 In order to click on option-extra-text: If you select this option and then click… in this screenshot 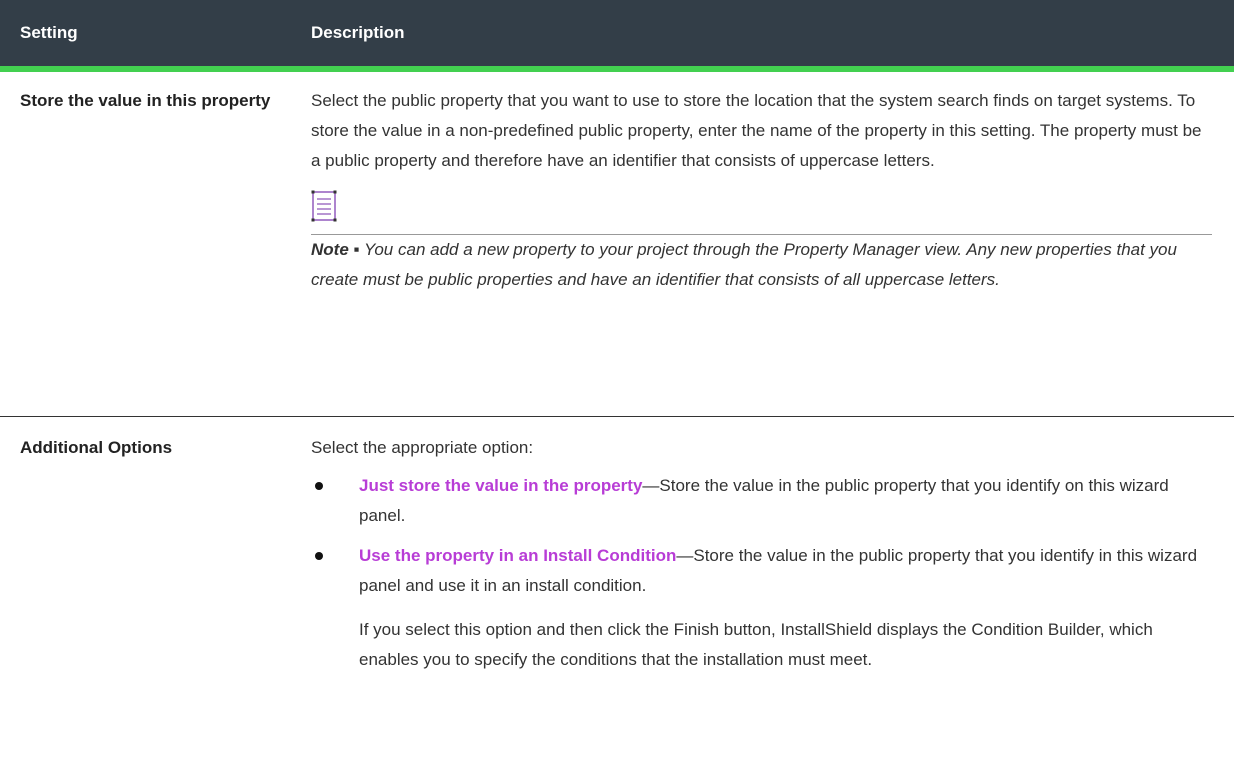, I will do `click(756, 644)`.